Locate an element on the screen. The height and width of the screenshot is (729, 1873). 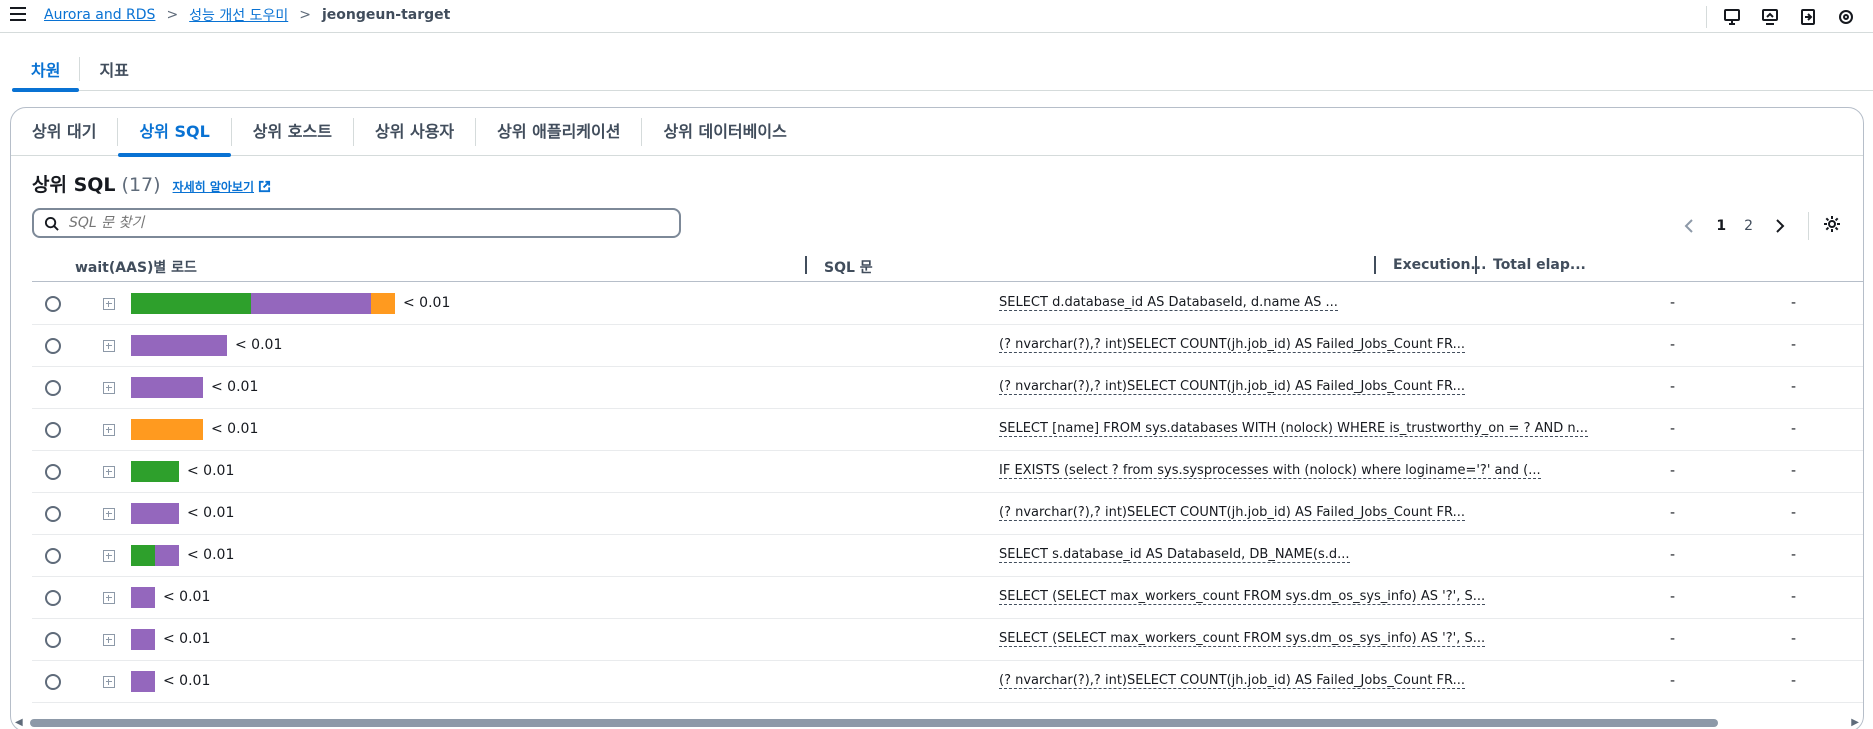
monitor-icon is located at coordinates (1732, 17).